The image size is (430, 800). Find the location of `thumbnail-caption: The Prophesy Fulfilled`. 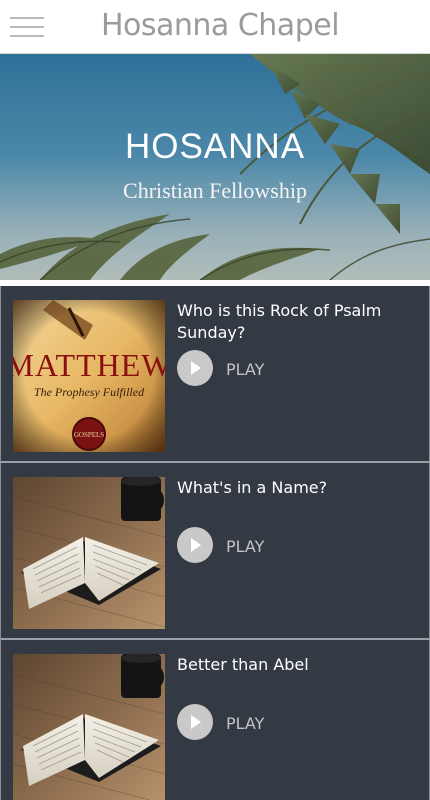

thumbnail-caption: The Prophesy Fulfilled is located at coordinates (89, 392).